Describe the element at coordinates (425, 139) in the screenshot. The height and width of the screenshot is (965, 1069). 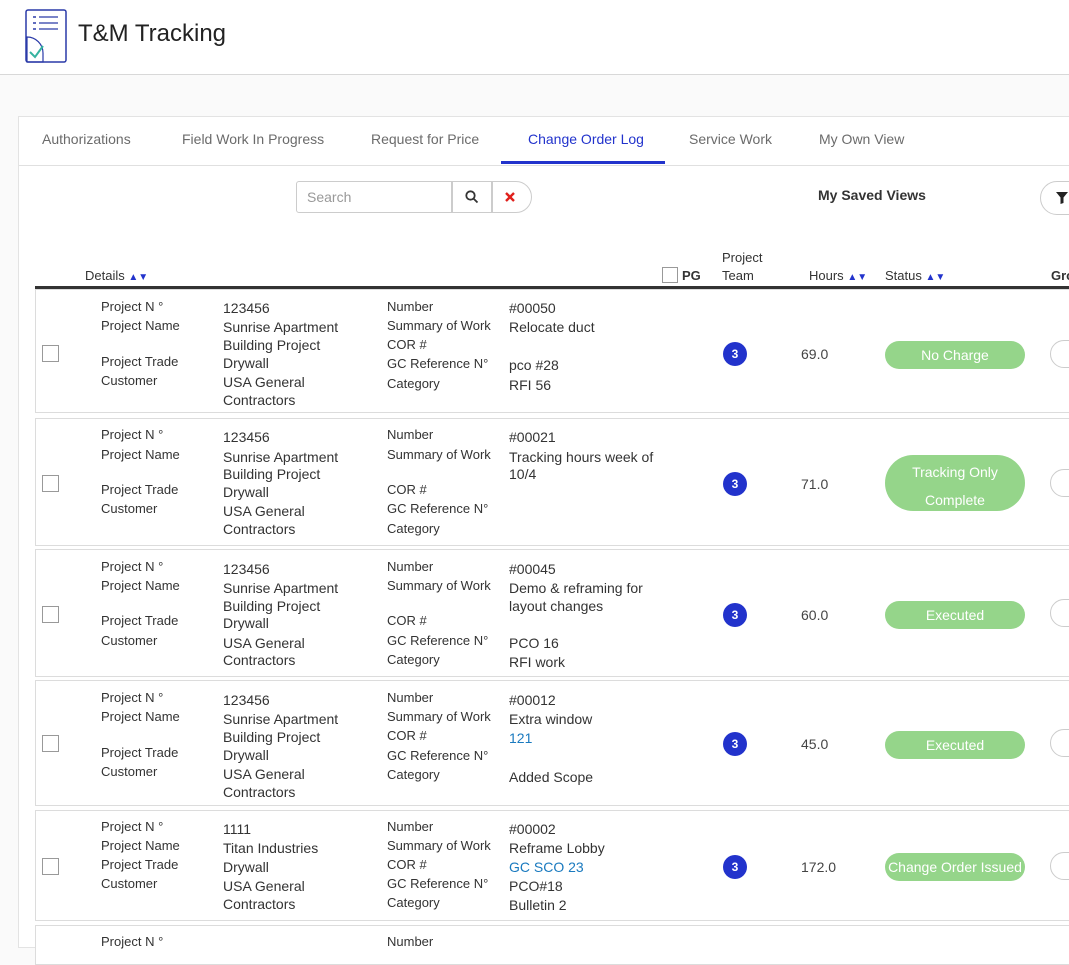
I see `tab-request-for-price: Request for Price` at that location.